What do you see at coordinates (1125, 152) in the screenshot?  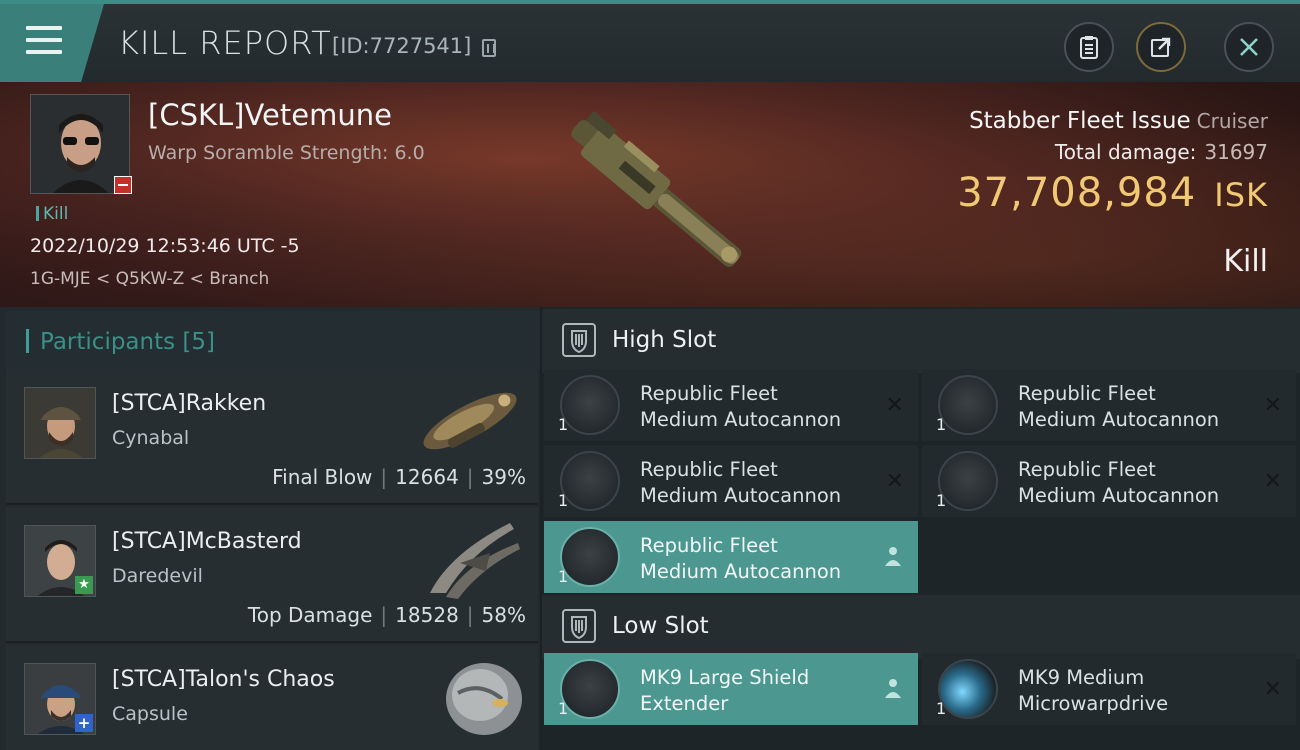 I see `total-damage-label: Total damage:` at bounding box center [1125, 152].